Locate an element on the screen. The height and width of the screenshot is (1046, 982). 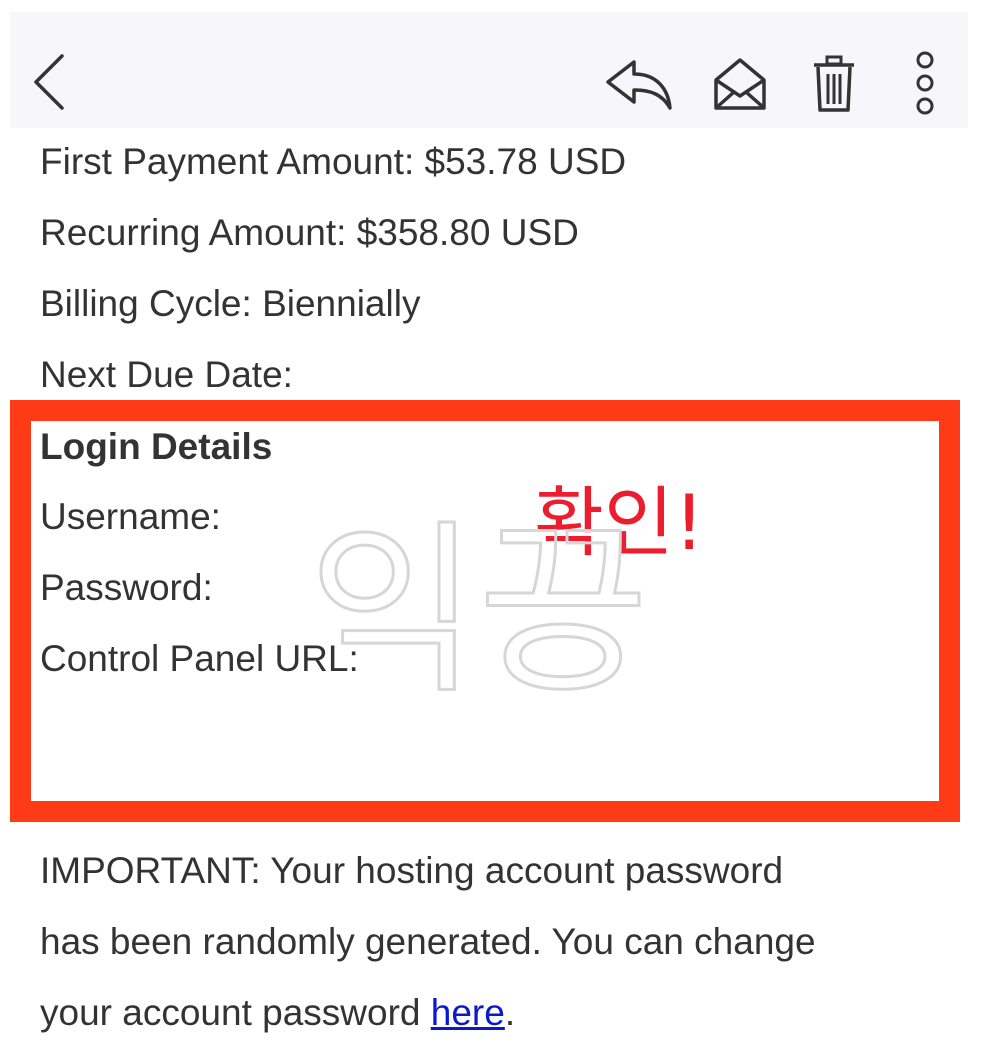
change-password-link: here is located at coordinates (468, 1012).